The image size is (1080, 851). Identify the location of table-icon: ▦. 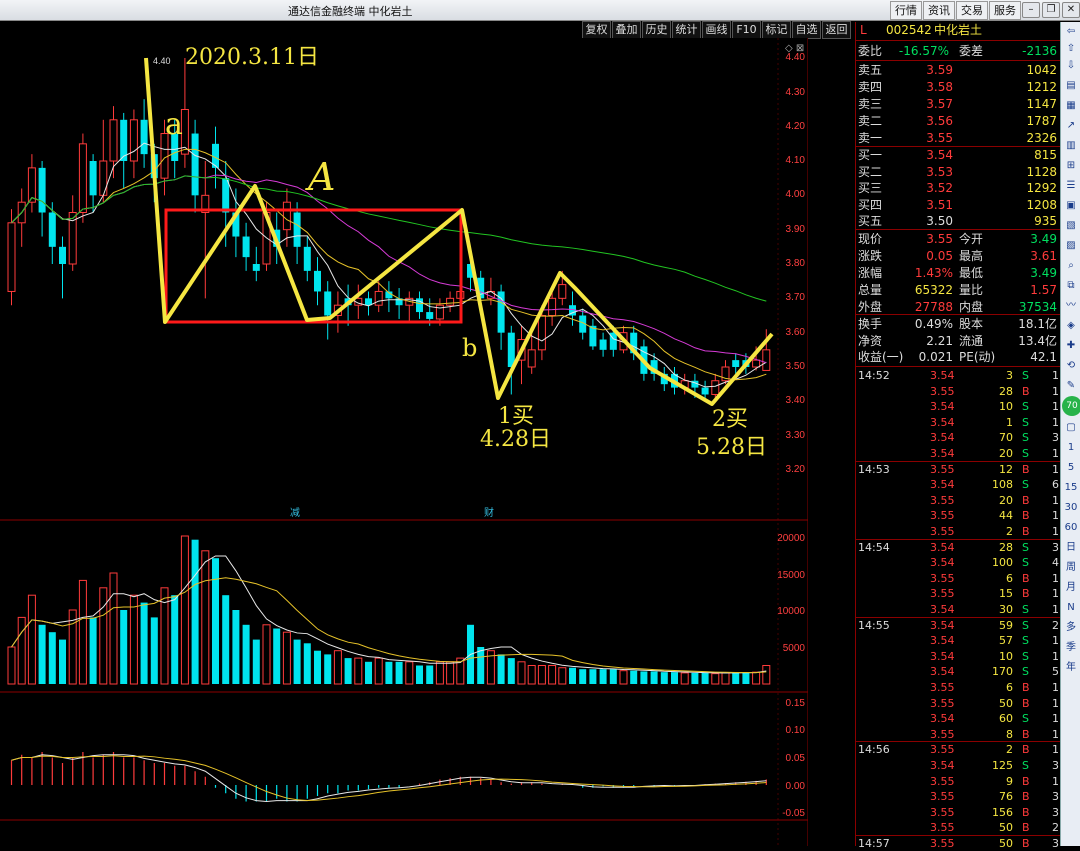
(1071, 105).